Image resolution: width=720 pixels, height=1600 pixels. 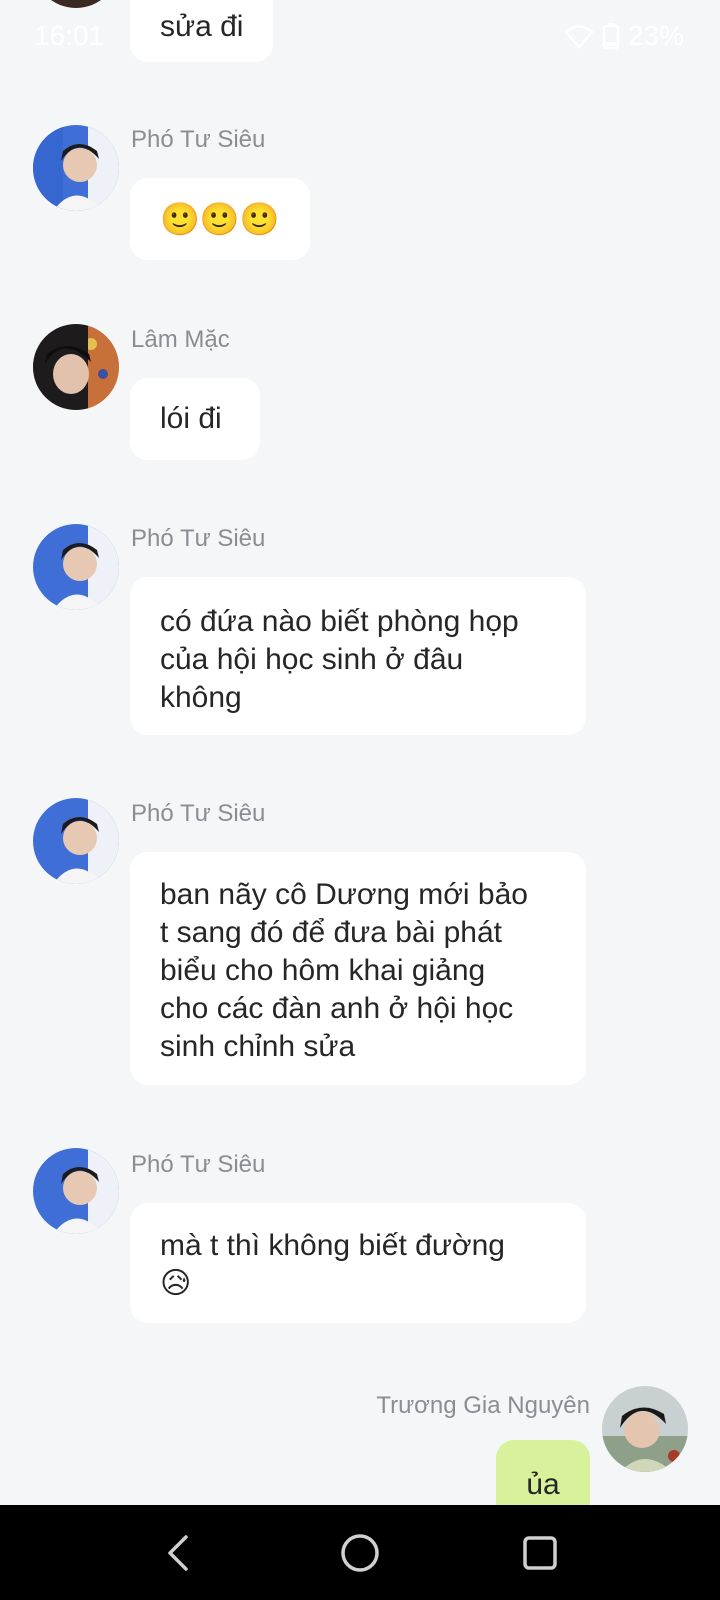 What do you see at coordinates (258, 1046) in the screenshot?
I see `message-line: sinh chỉnh sửa` at bounding box center [258, 1046].